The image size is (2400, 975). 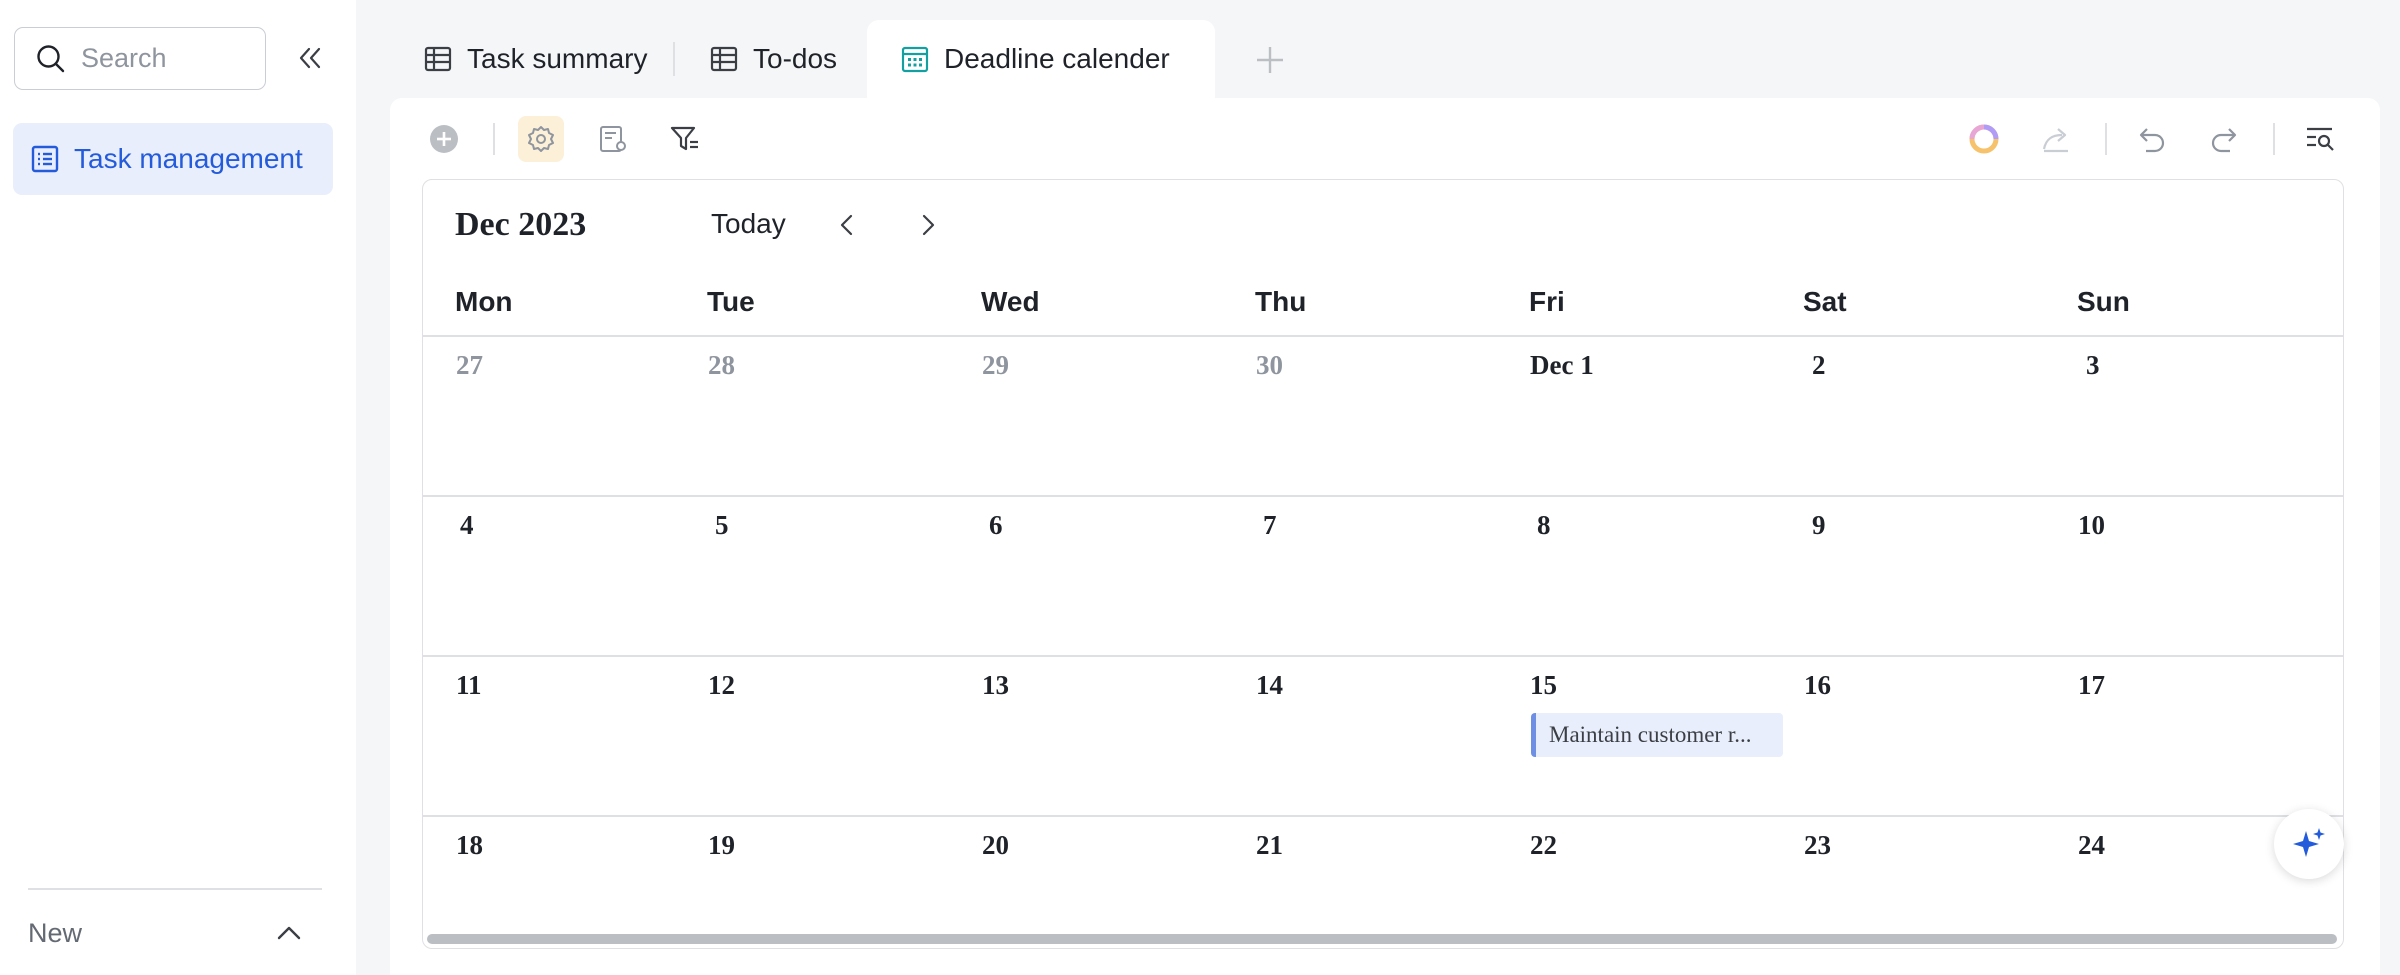 I want to click on weekday-header: Sun, so click(x=2103, y=301).